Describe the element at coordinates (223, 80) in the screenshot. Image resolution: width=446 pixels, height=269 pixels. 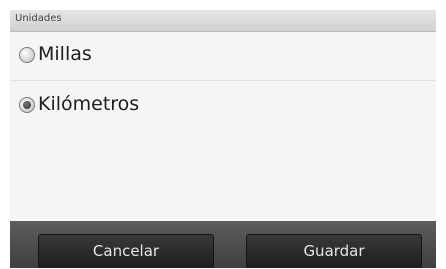
I see `option-divider` at that location.